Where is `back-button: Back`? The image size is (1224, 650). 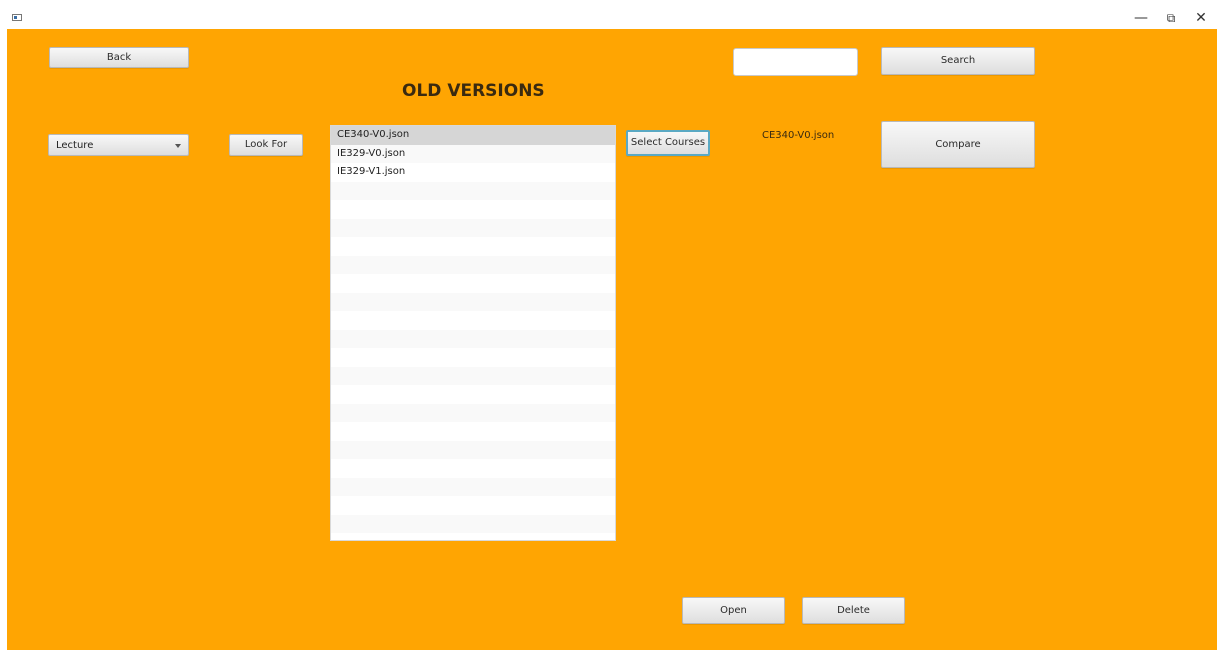
back-button: Back is located at coordinates (119, 57).